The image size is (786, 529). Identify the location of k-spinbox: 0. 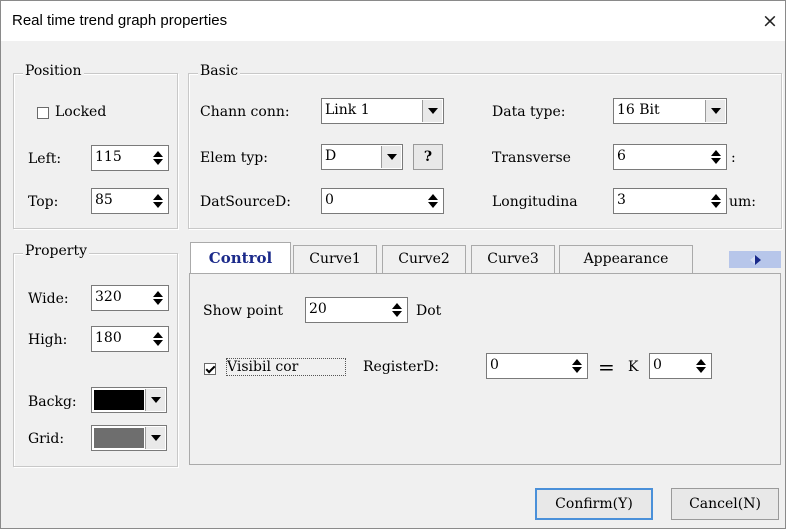
(680, 366).